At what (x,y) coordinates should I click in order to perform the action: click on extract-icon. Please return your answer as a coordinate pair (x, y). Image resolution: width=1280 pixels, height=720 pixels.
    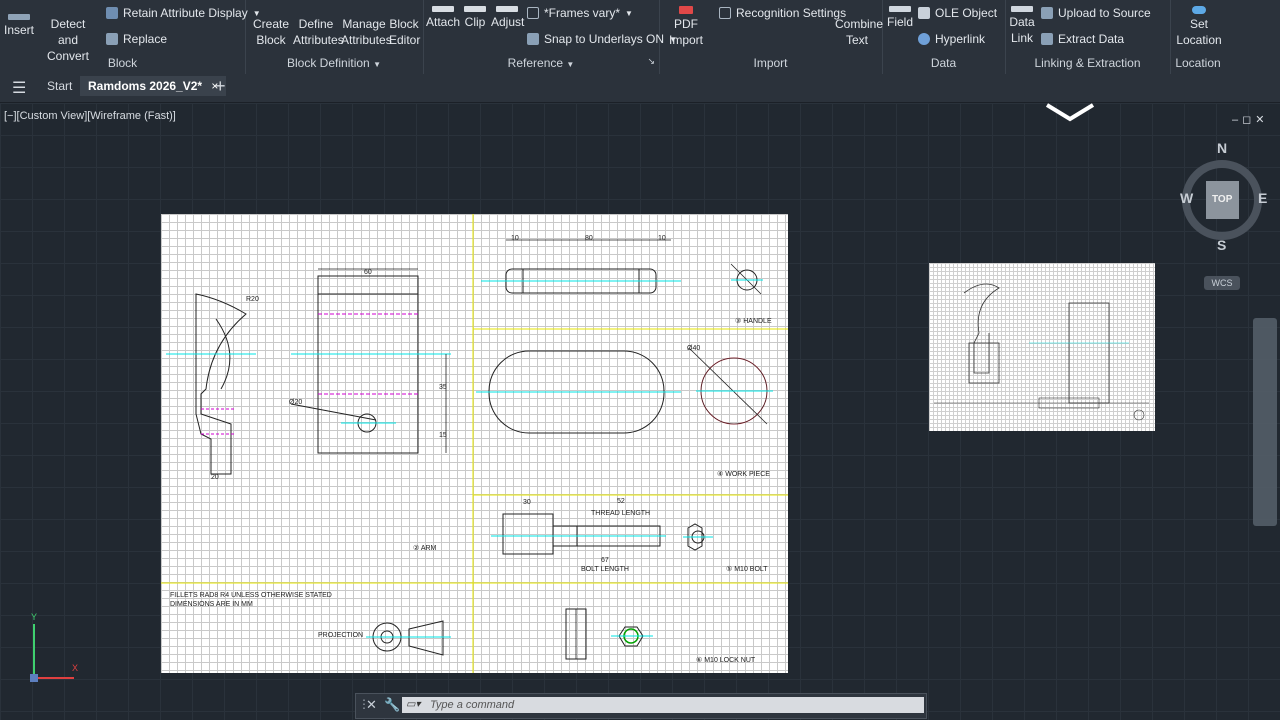
    Looking at the image, I should click on (1047, 39).